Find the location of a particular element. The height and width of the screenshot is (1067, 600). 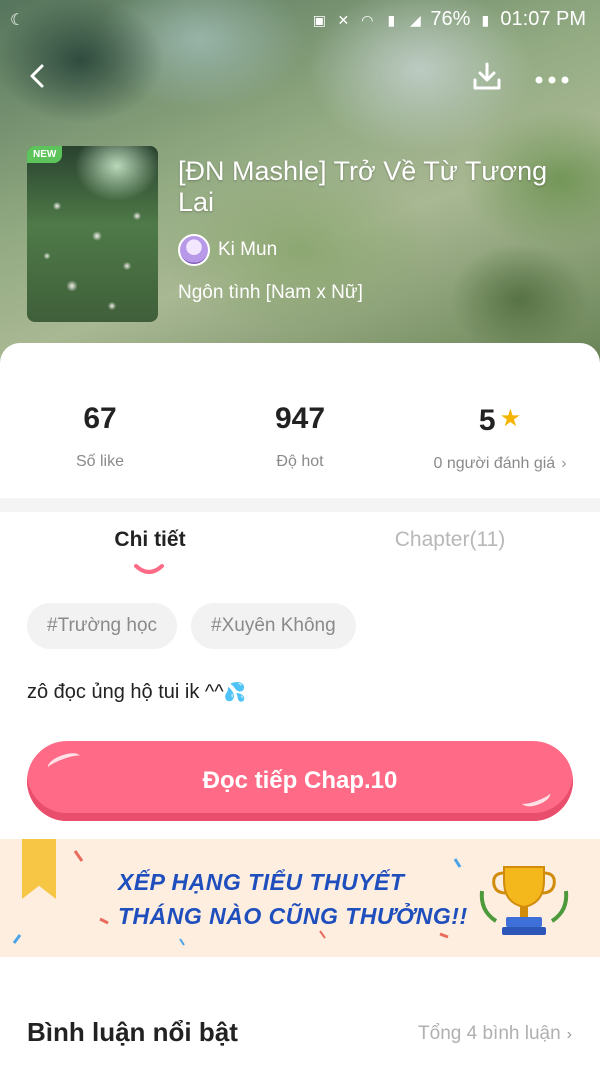

likes-label: Số like is located at coordinates (100, 461).